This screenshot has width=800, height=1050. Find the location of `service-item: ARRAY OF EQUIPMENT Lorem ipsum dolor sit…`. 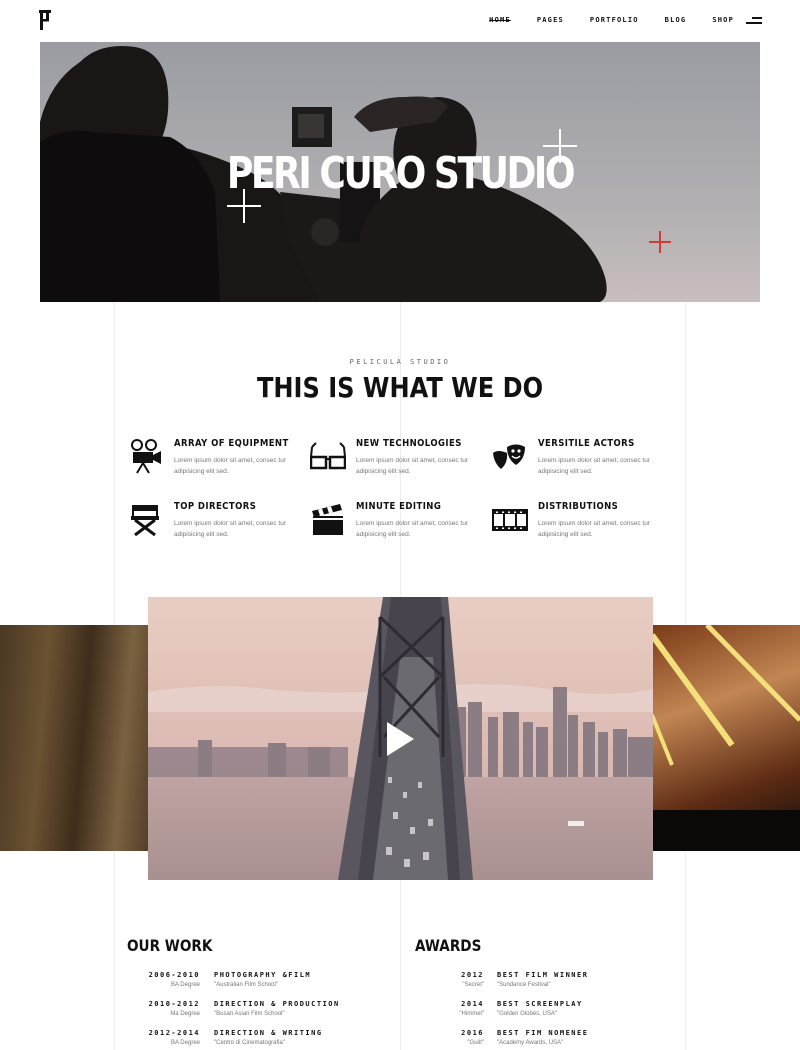

service-item: ARRAY OF EQUIPMENT Lorem ipsum dolor sit… is located at coordinates (215, 463).